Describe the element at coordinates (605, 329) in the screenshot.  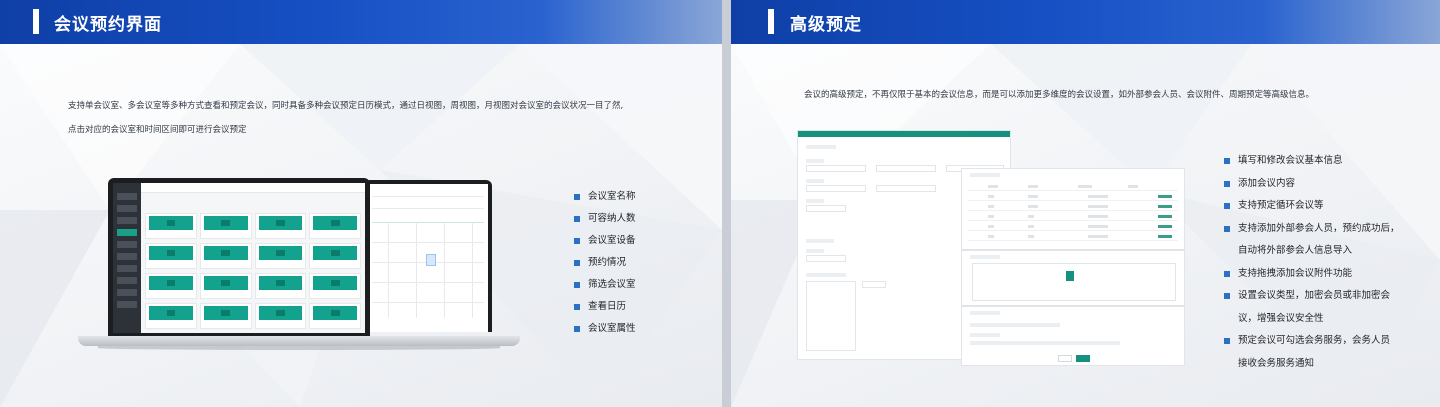
I see `feature-item: 会议室属性` at that location.